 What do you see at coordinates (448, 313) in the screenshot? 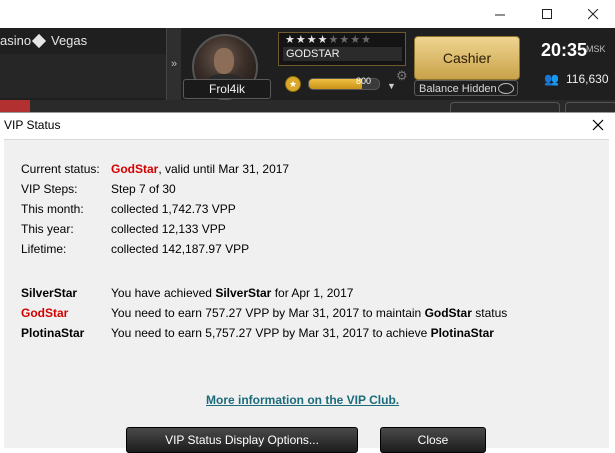
I see `godstar-name: GodStar` at bounding box center [448, 313].